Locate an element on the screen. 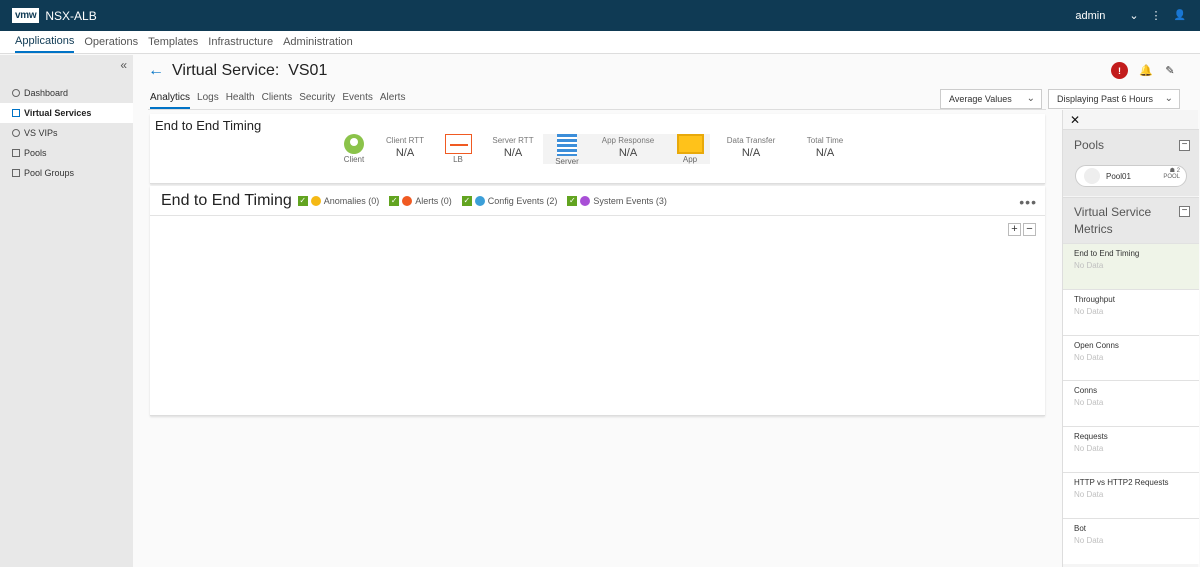 The height and width of the screenshot is (567, 1200). sidebar-item-pools: Pools is located at coordinates (66, 153).